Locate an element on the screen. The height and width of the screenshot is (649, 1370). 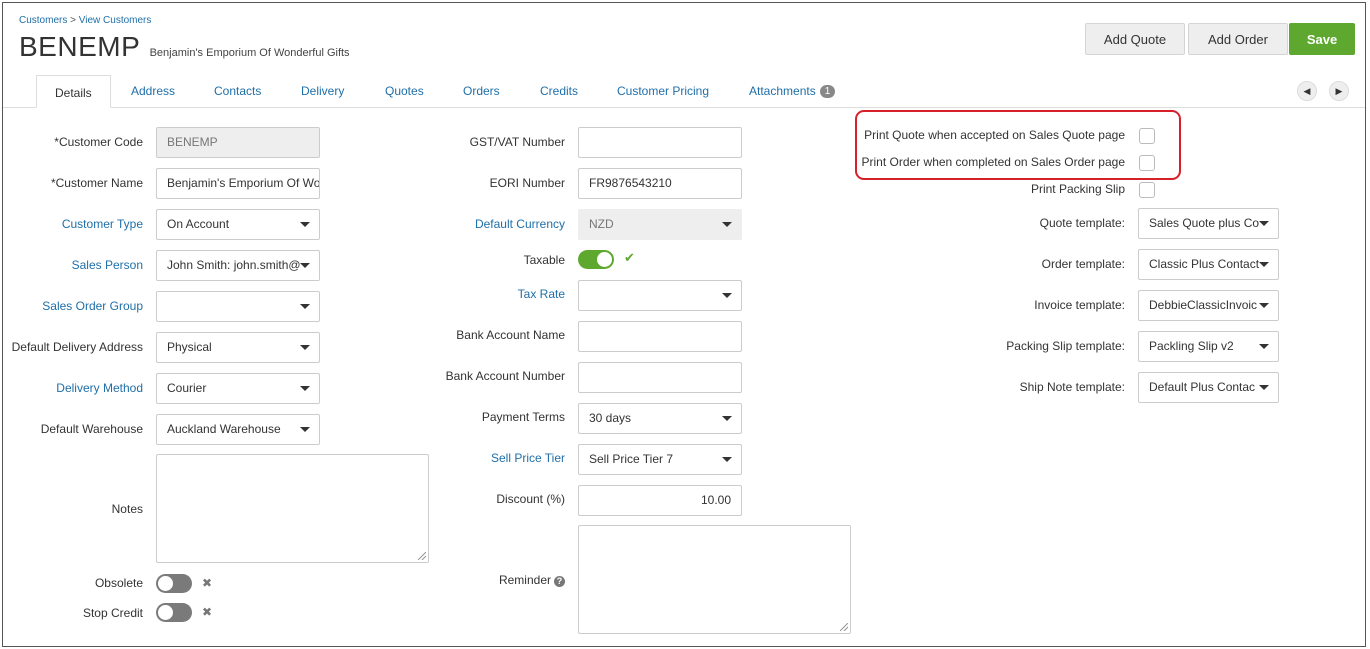
customer-code-field: BENEMP is located at coordinates (238, 142).